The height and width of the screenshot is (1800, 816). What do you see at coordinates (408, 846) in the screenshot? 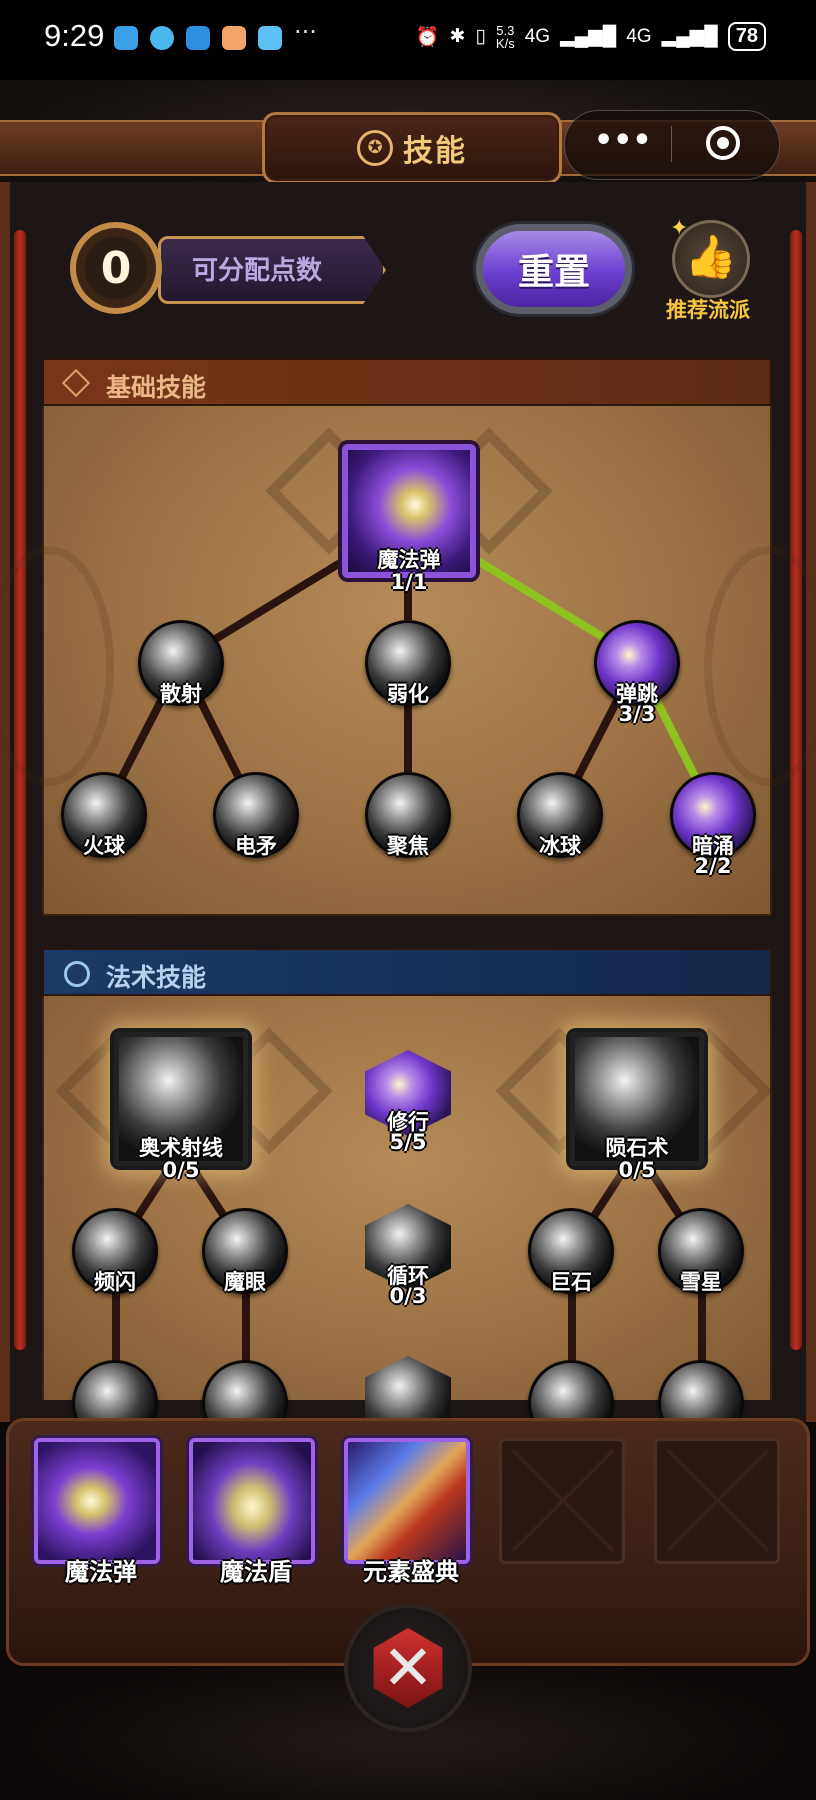
I see `skill-name: 聚焦` at bounding box center [408, 846].